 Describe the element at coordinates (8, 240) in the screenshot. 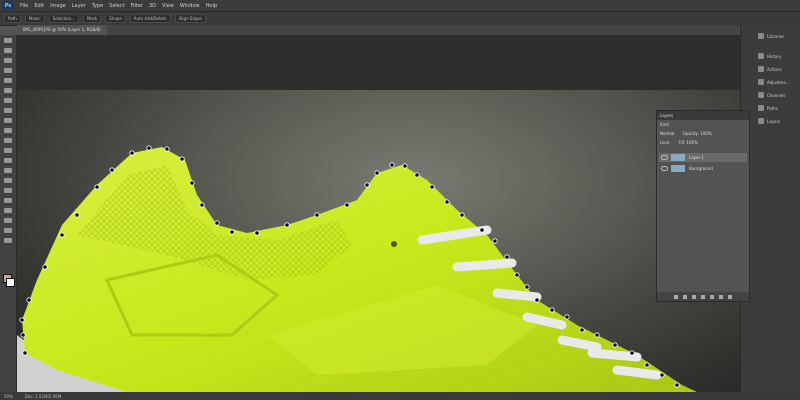

I see `more-tools-icon` at that location.